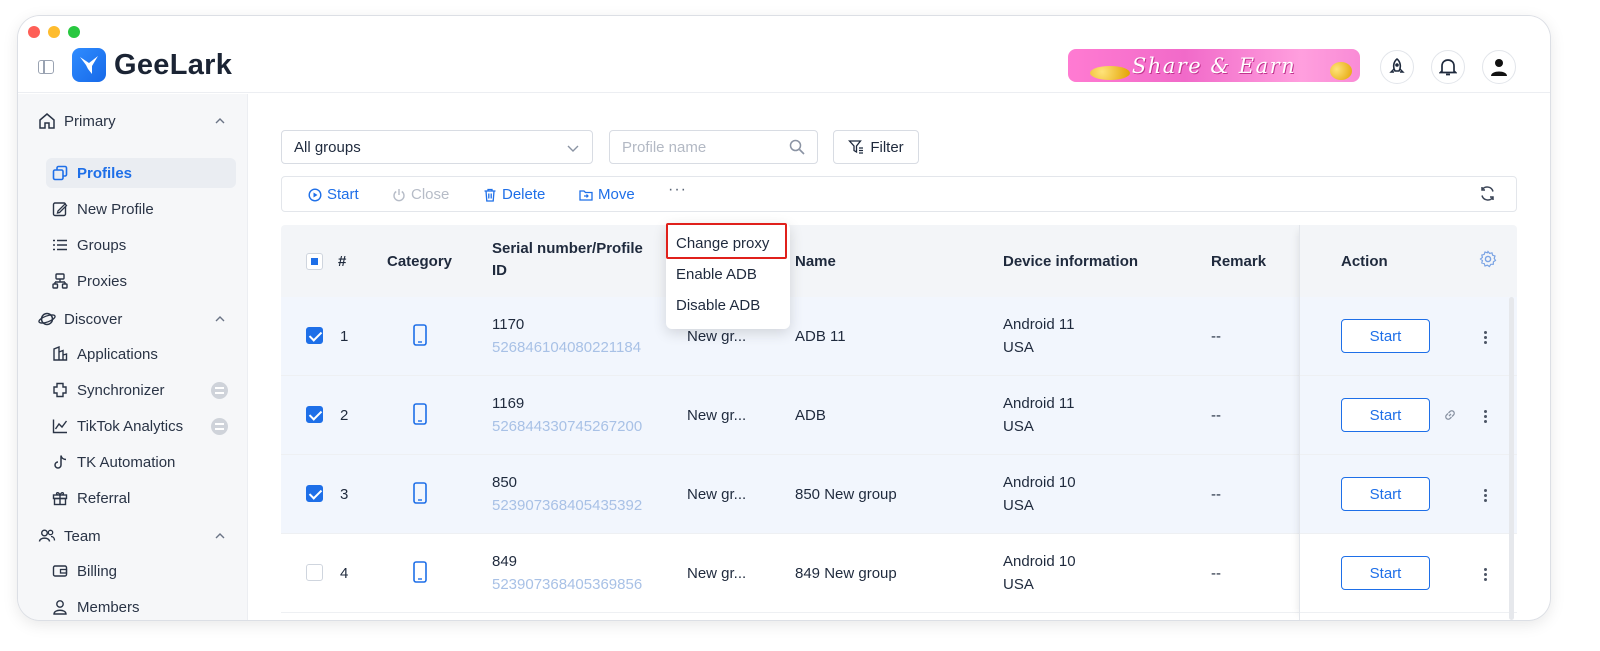 The height and width of the screenshot is (651, 1600). What do you see at coordinates (47, 319) in the screenshot?
I see `planet-icon` at bounding box center [47, 319].